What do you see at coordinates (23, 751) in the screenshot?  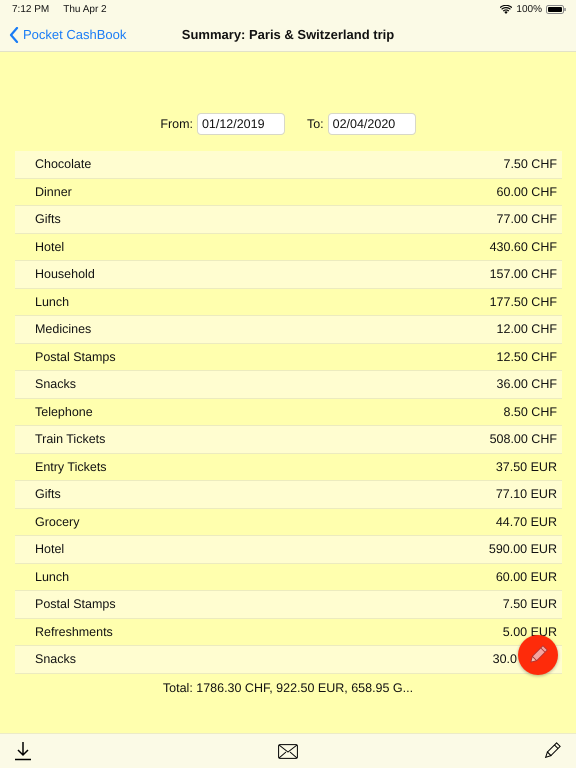 I see `download-icon` at bounding box center [23, 751].